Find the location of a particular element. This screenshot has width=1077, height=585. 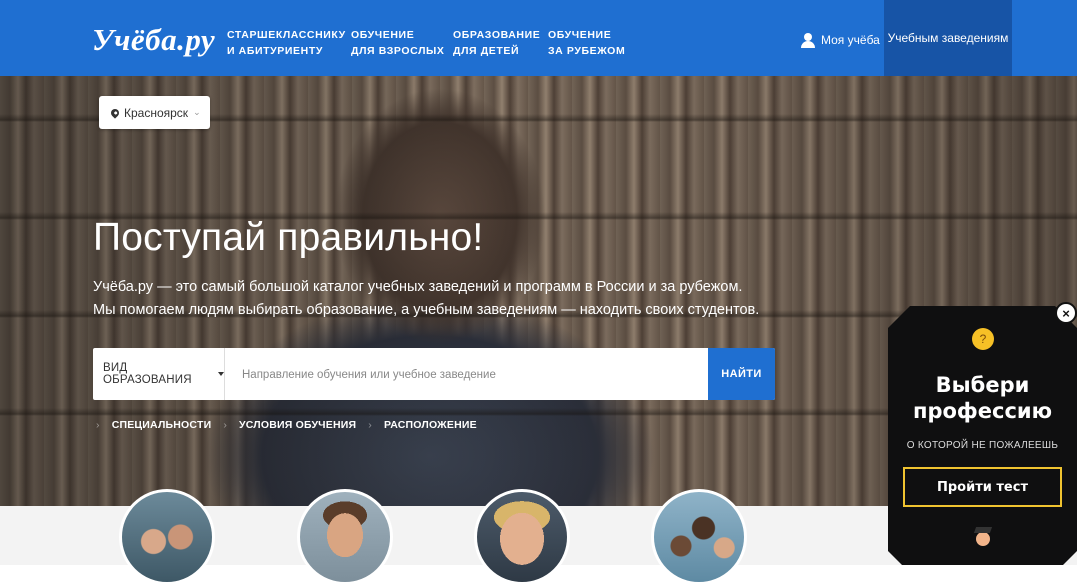

search-button: НАЙТИ is located at coordinates (741, 374).